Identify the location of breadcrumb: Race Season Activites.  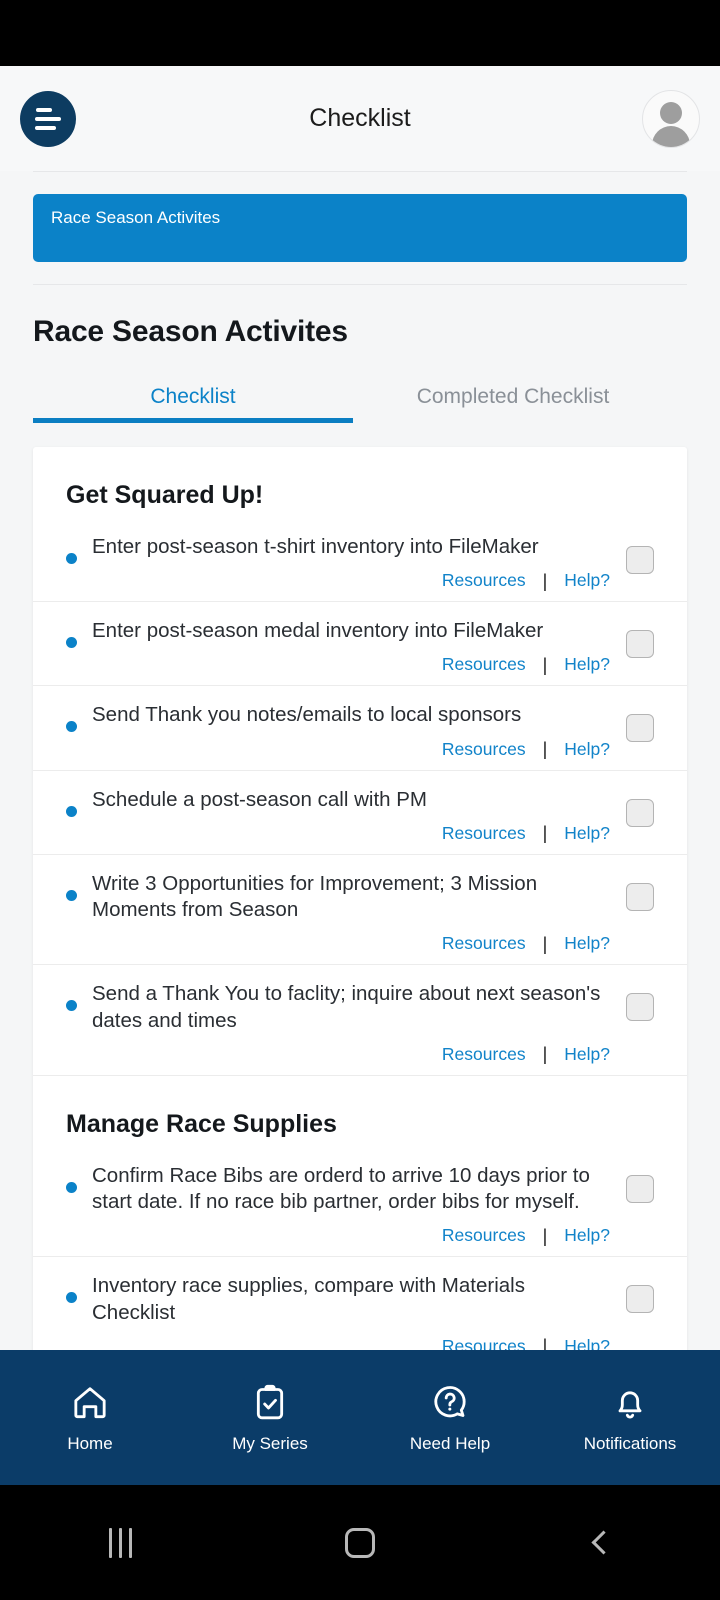
(360, 217).